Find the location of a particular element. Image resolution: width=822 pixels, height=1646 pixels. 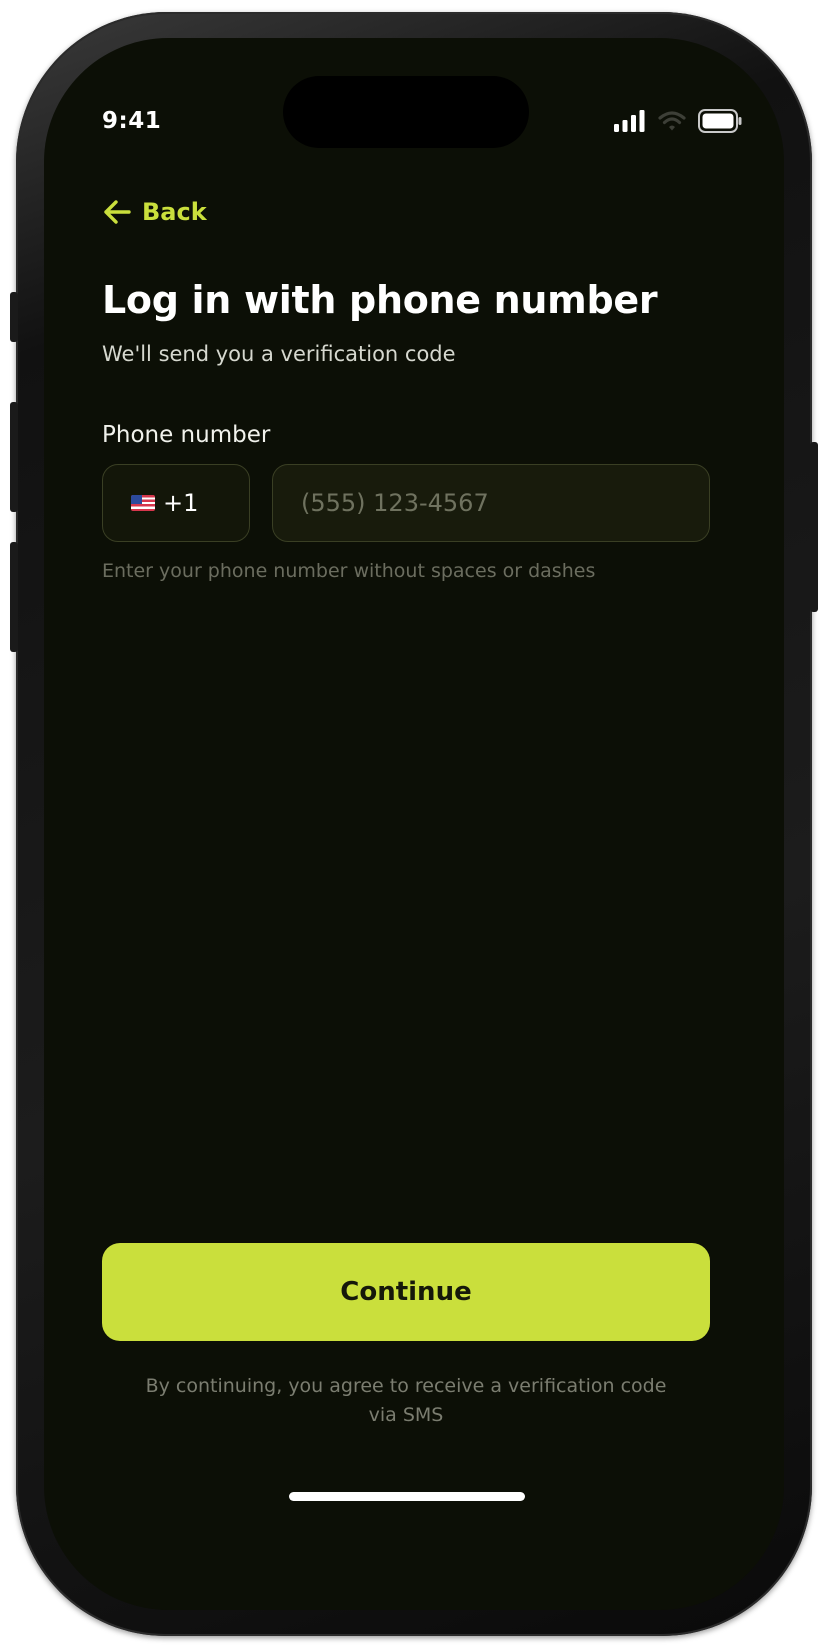

back-button: Back is located at coordinates (154, 212).